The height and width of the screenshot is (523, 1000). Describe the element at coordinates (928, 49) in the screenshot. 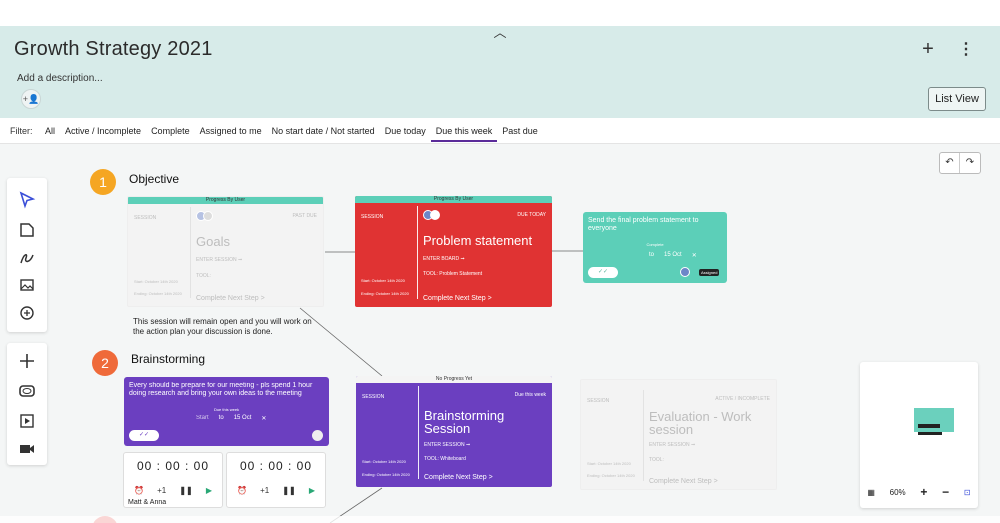

I see `add-plus-button: +` at that location.